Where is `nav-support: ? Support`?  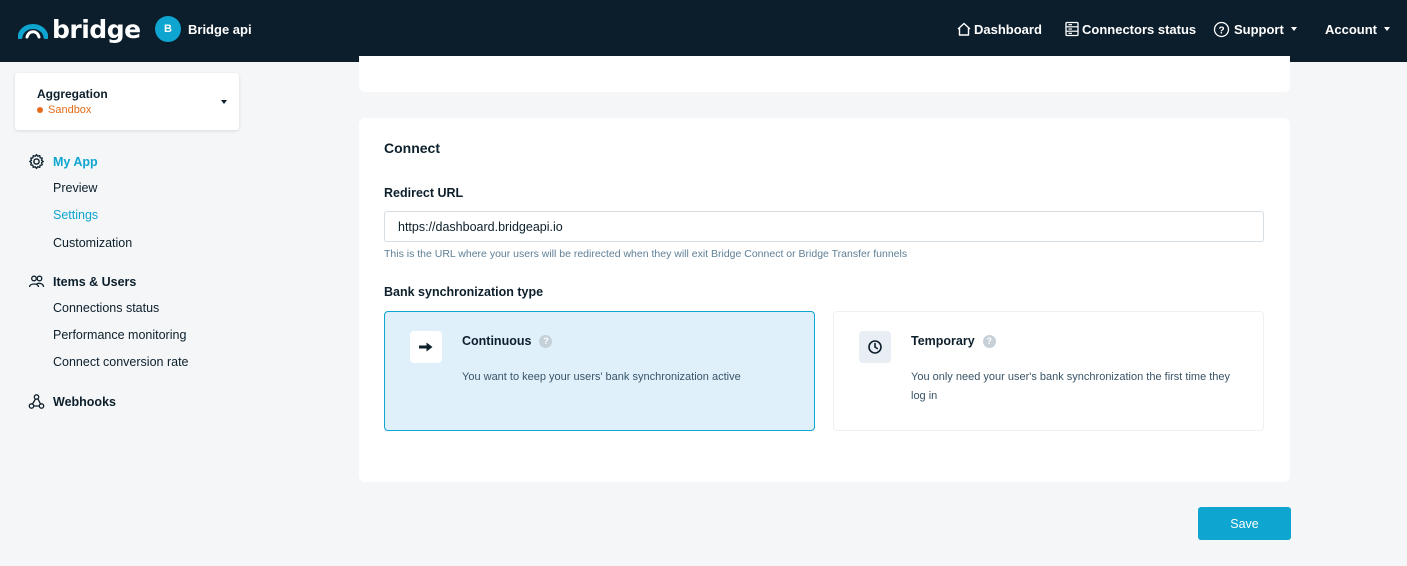
nav-support: ? Support is located at coordinates (1255, 29).